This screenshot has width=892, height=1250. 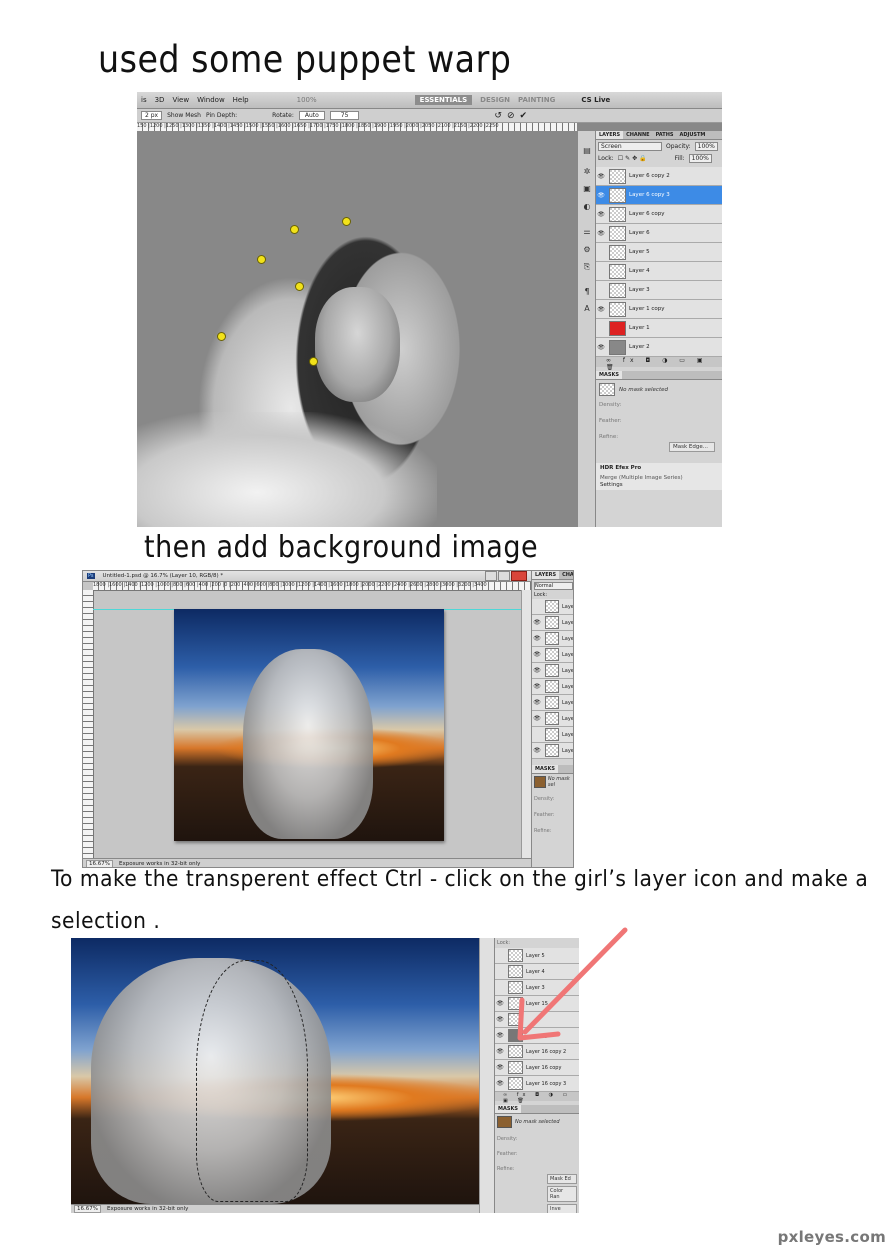 What do you see at coordinates (587, 291) in the screenshot?
I see `paragraph-icon: ¶` at bounding box center [587, 291].